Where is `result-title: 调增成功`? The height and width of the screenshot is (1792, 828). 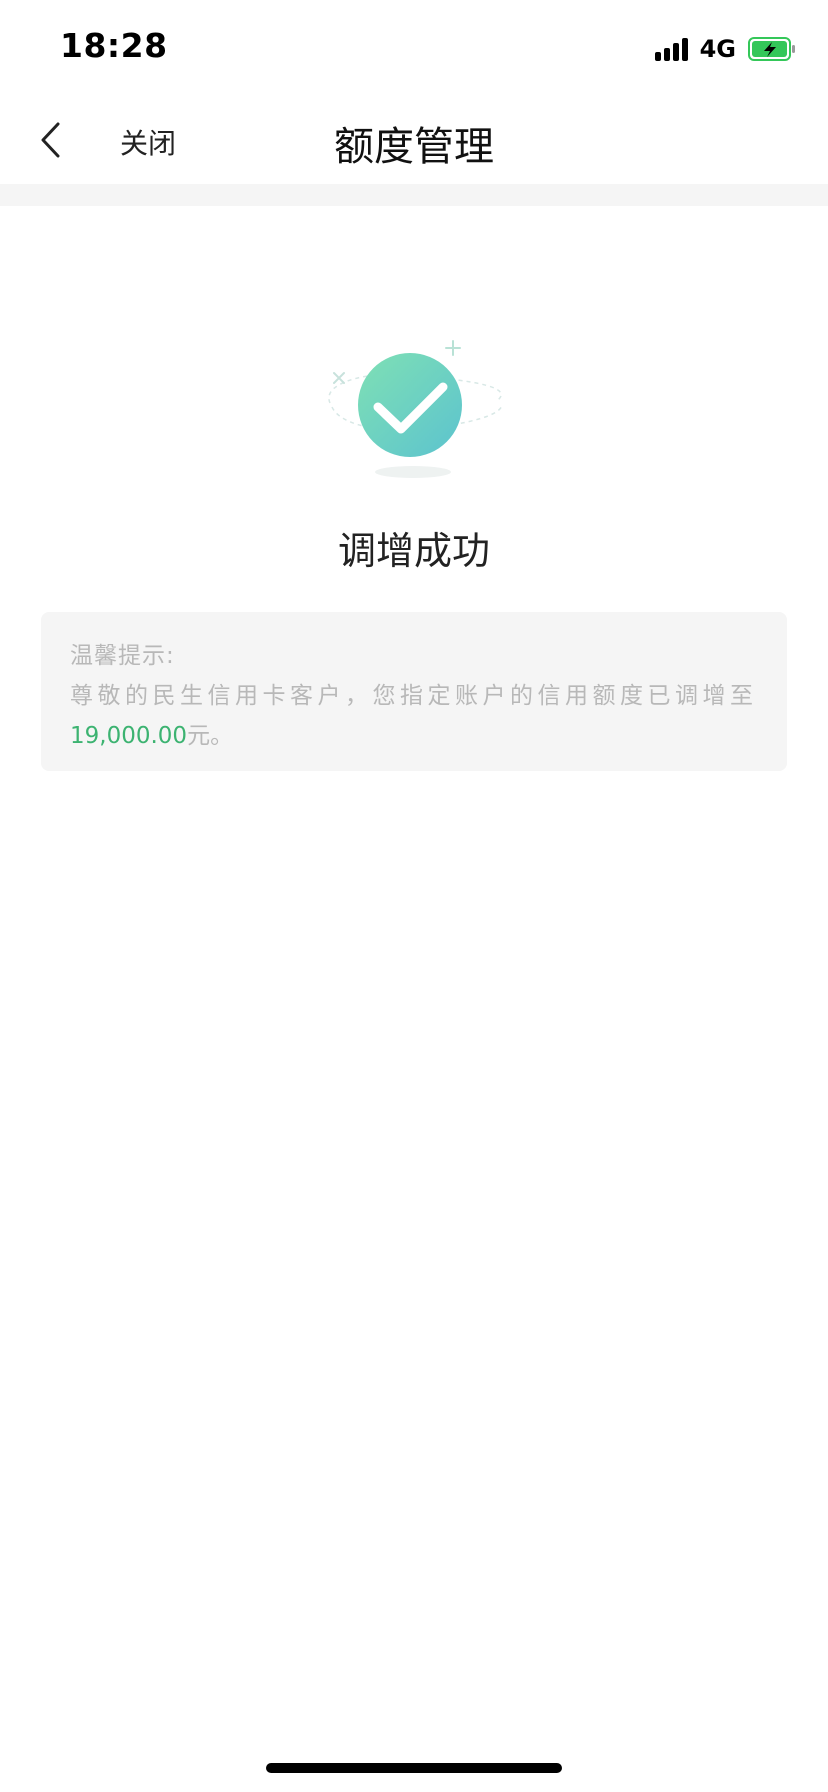 result-title: 调增成功 is located at coordinates (413, 551).